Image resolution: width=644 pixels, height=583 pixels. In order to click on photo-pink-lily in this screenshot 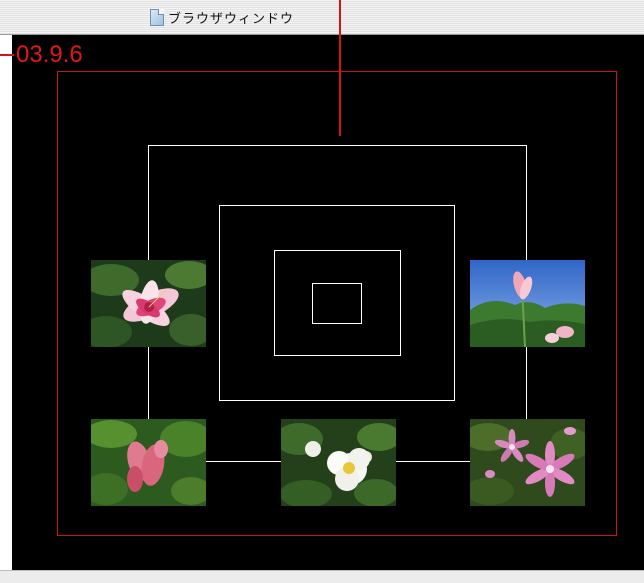, I will do `click(148, 303)`.